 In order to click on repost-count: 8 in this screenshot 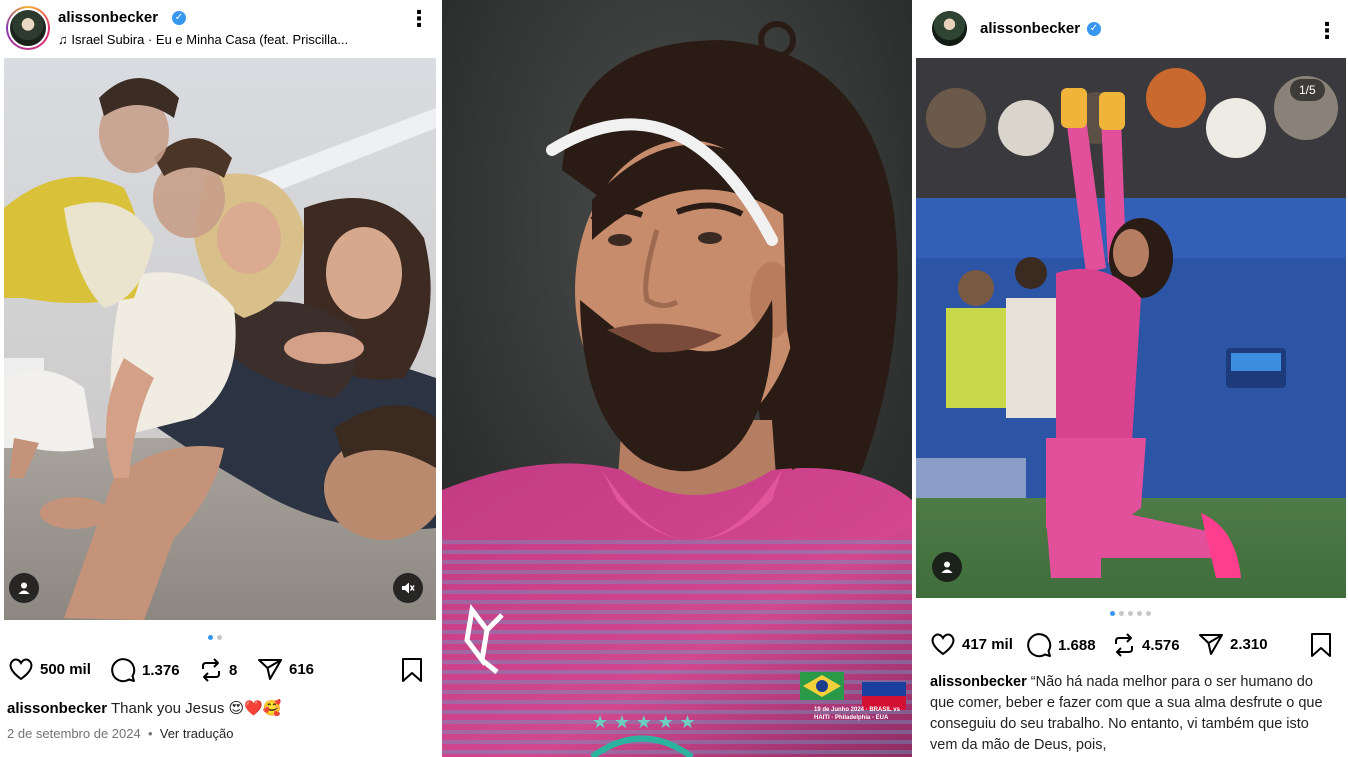, I will do `click(233, 670)`.